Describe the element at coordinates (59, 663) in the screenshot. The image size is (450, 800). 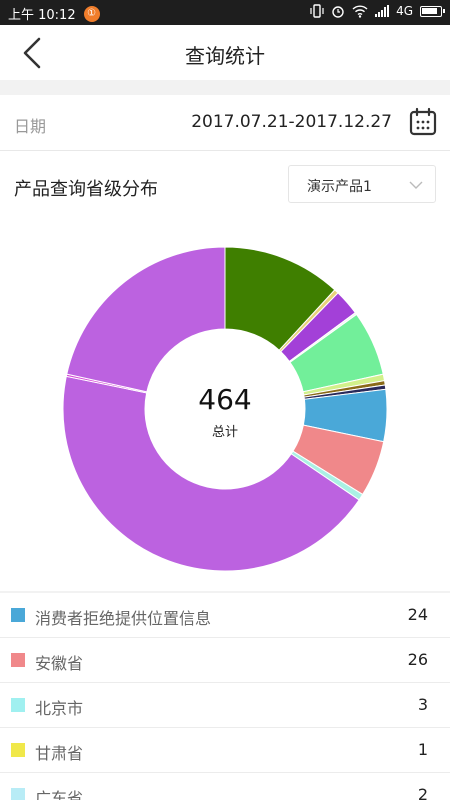
I see `legend-name: 安徽省` at that location.